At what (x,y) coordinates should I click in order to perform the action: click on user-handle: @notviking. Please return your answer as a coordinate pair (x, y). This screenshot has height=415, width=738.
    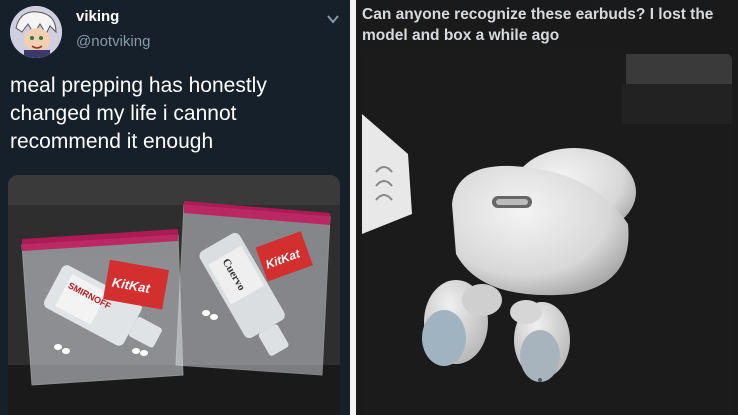
    Looking at the image, I should click on (113, 41).